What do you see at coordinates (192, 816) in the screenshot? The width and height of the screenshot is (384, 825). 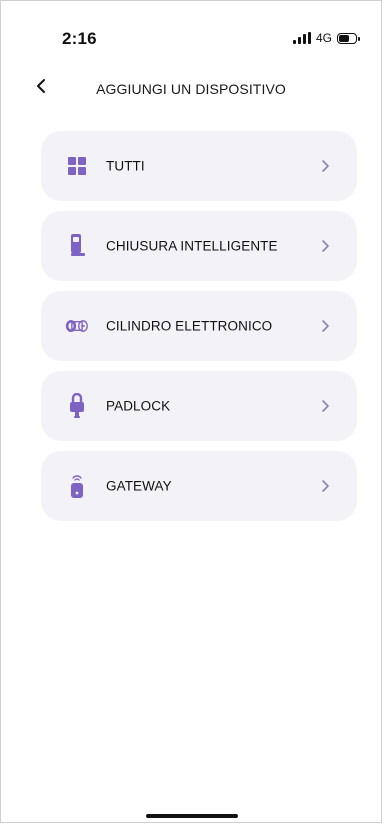 I see `home-indicator` at bounding box center [192, 816].